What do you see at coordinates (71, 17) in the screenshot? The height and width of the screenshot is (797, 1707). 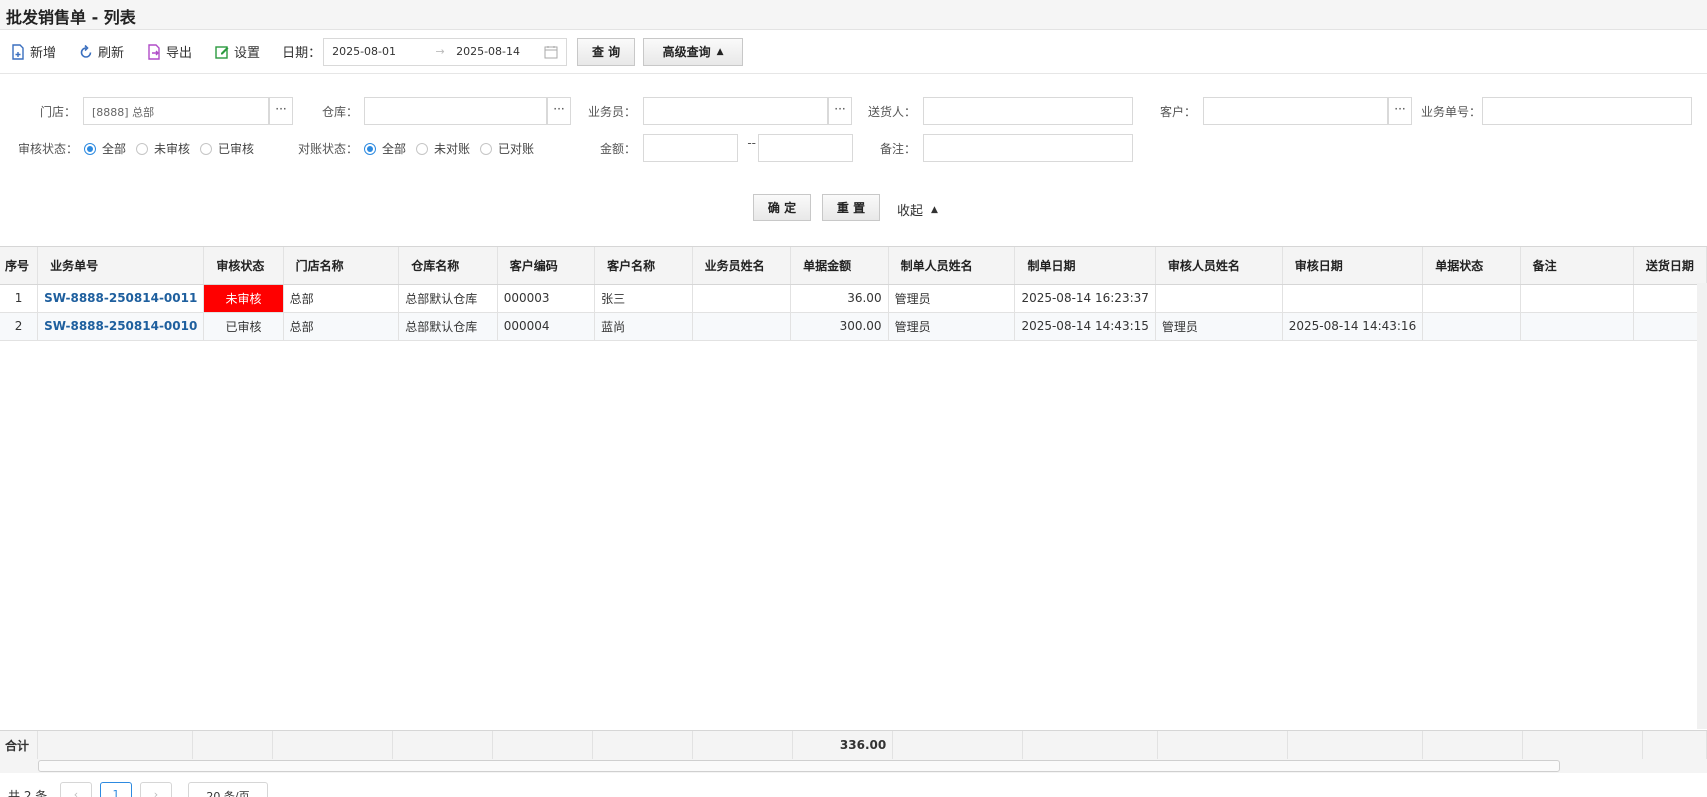 I see `page-title: 批发销售单 - 列表` at bounding box center [71, 17].